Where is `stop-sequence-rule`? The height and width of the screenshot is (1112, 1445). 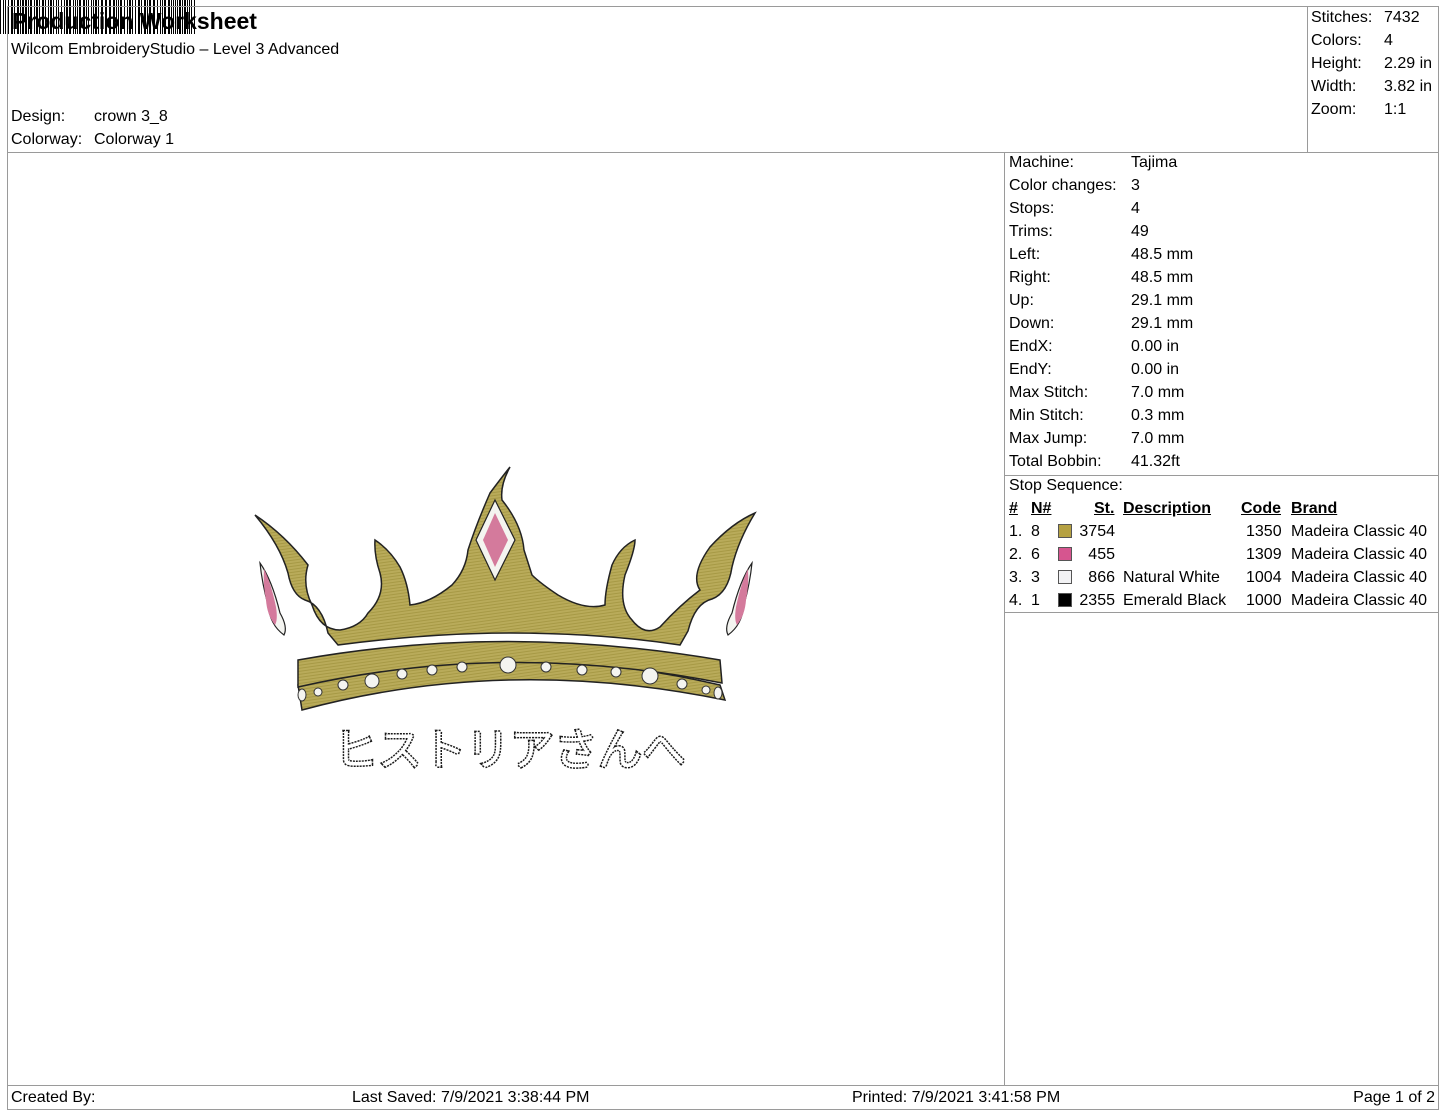
stop-sequence-rule is located at coordinates (1221, 475).